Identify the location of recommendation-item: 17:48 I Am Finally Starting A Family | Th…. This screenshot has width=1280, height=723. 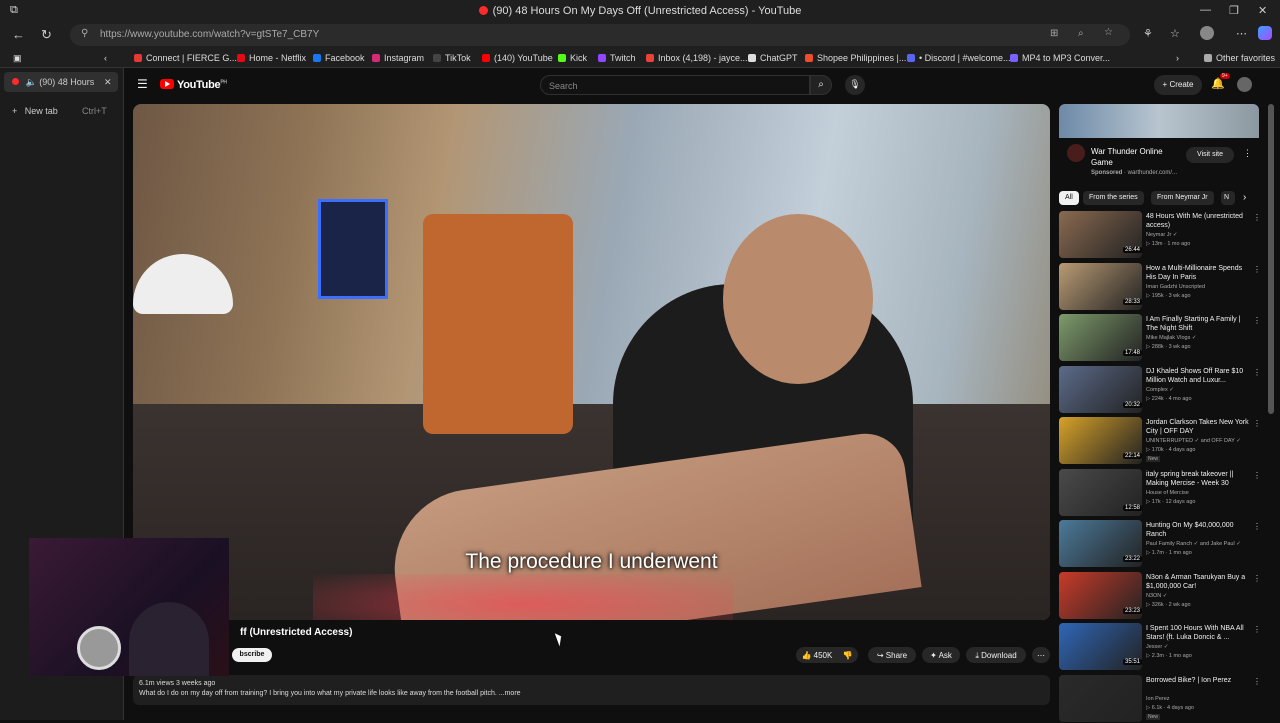
(1160, 338).